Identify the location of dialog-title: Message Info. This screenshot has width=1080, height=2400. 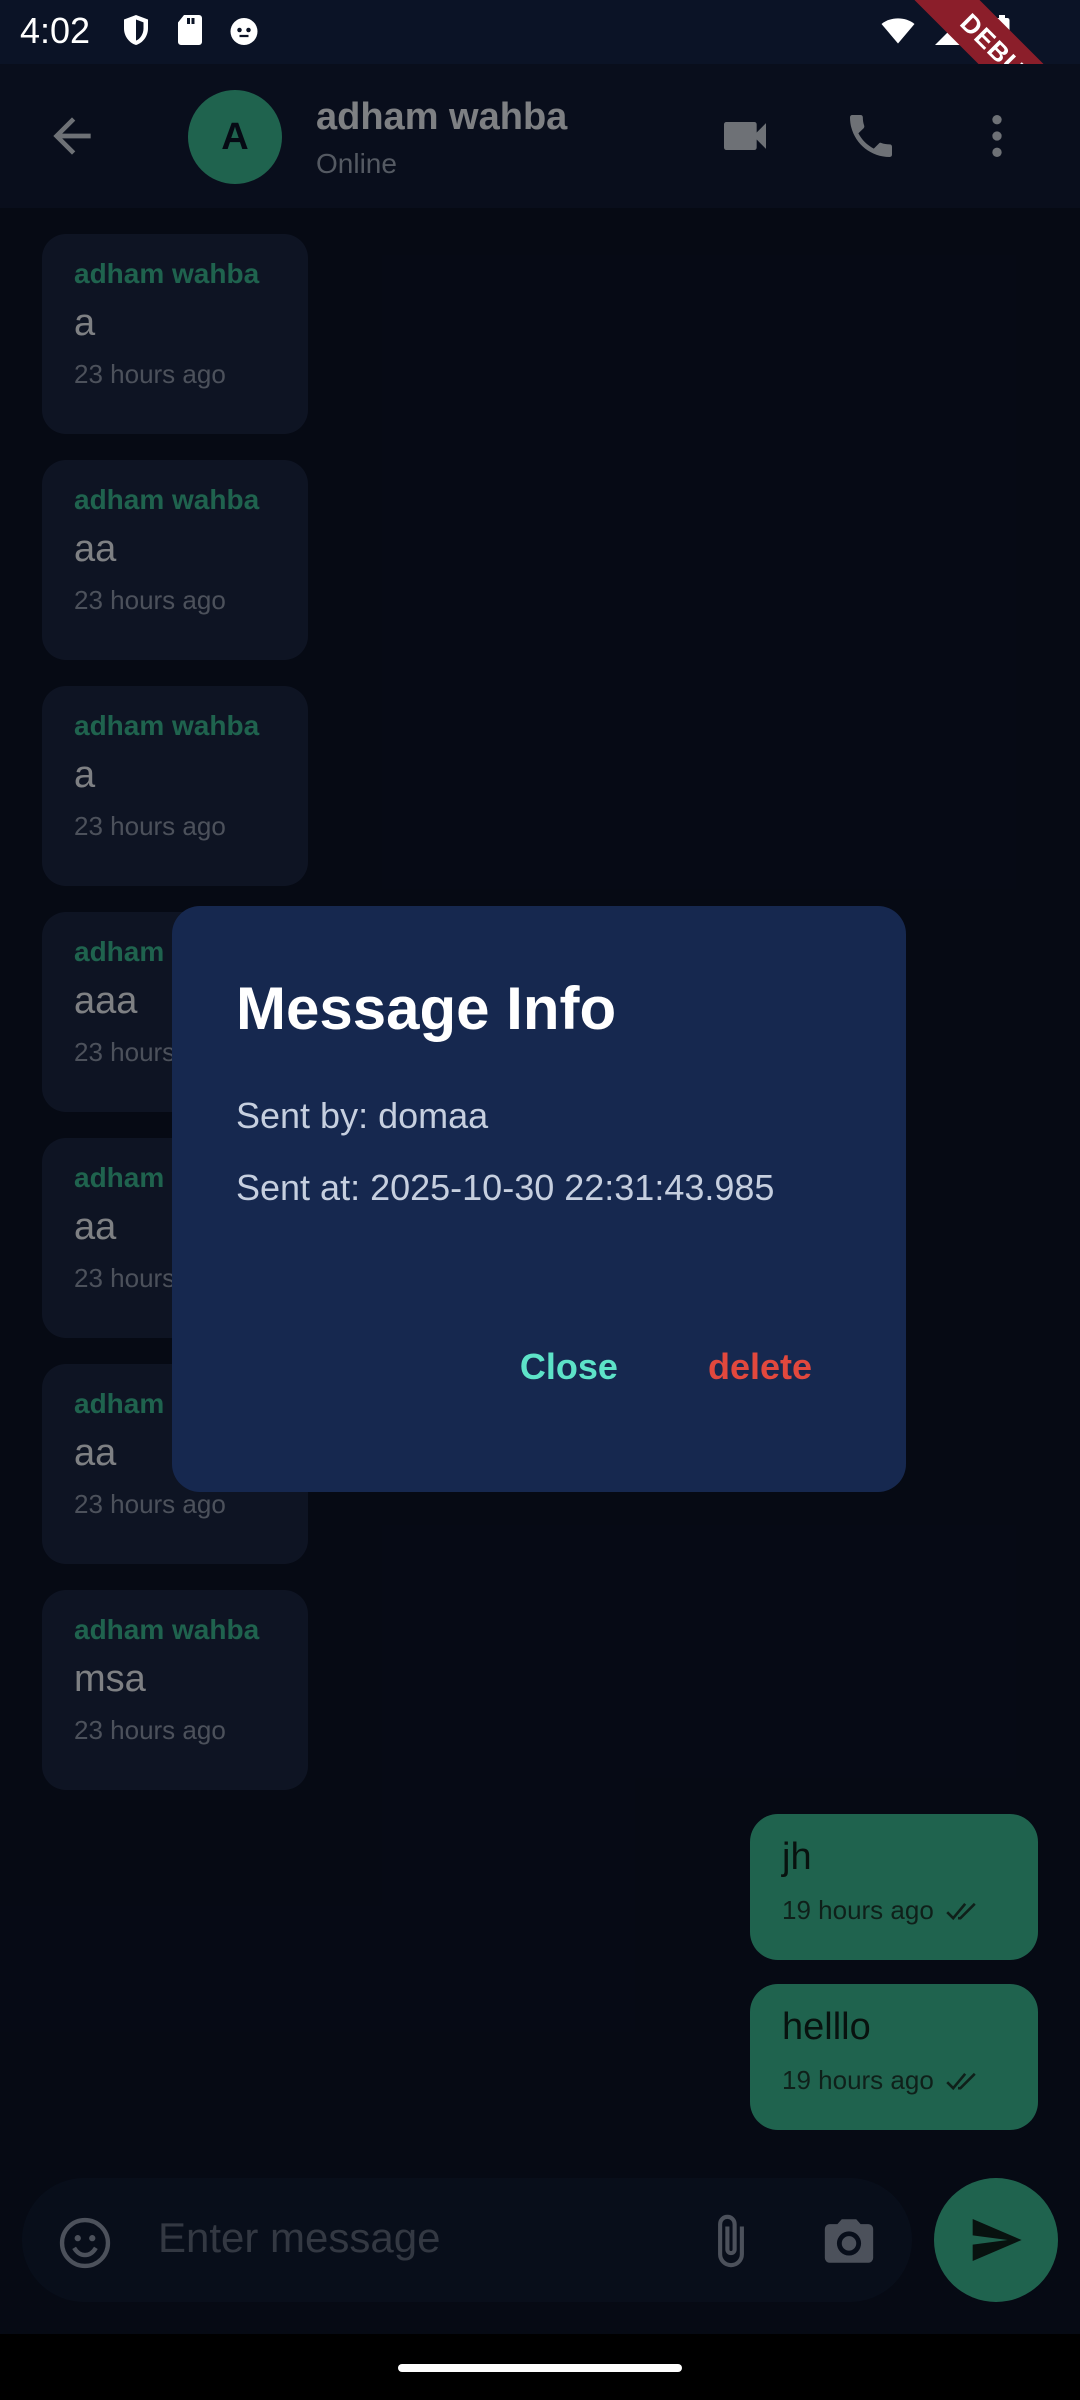
(426, 1008).